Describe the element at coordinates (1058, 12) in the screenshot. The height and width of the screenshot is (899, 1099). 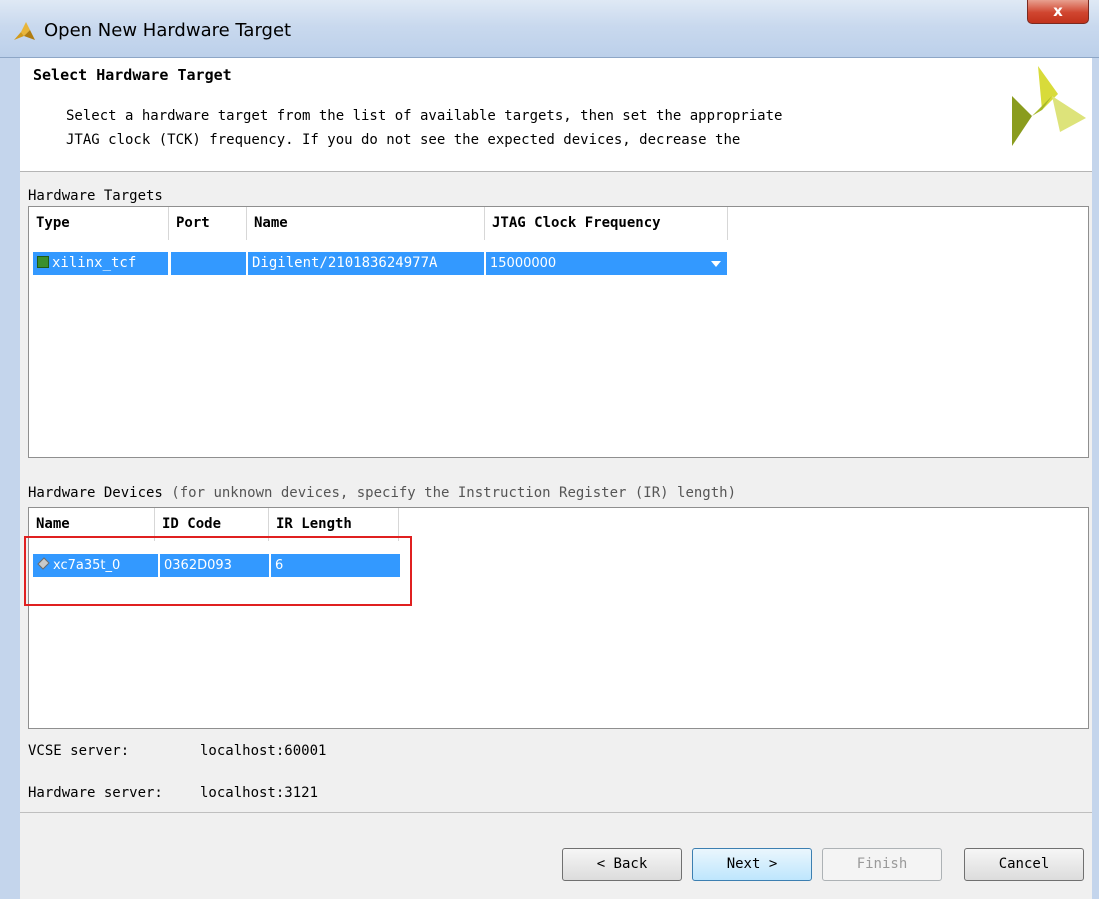
I see `close-button: x` at that location.